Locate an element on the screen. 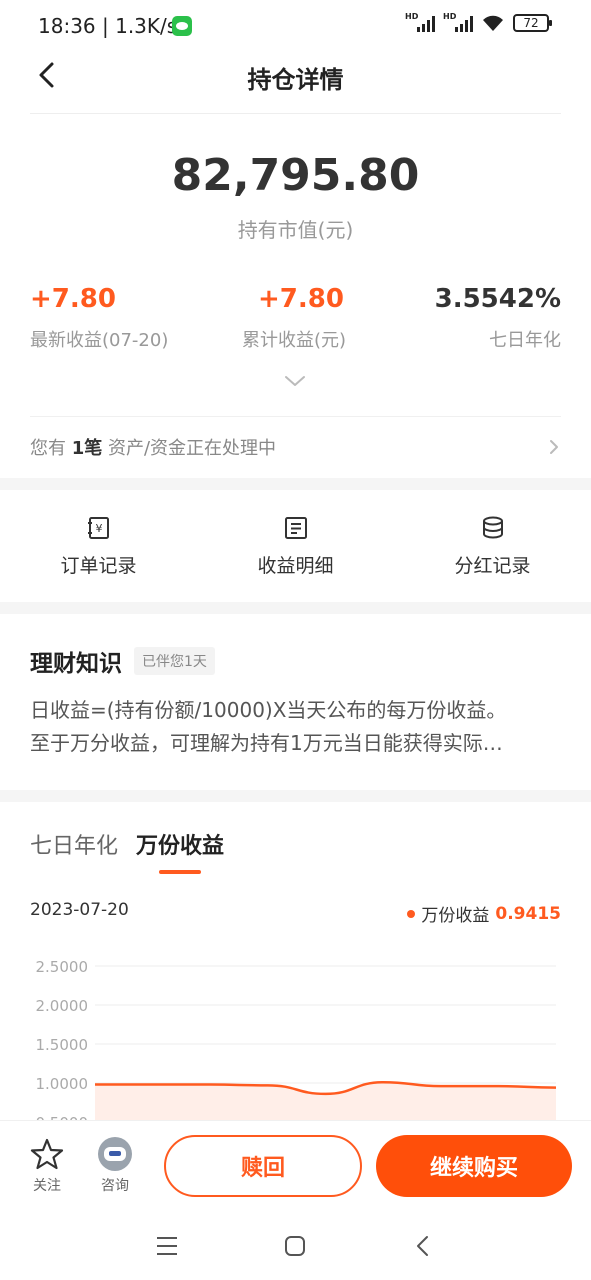 This screenshot has width=591, height=1280. knowledge-title: 理财知识 is located at coordinates (76, 664).